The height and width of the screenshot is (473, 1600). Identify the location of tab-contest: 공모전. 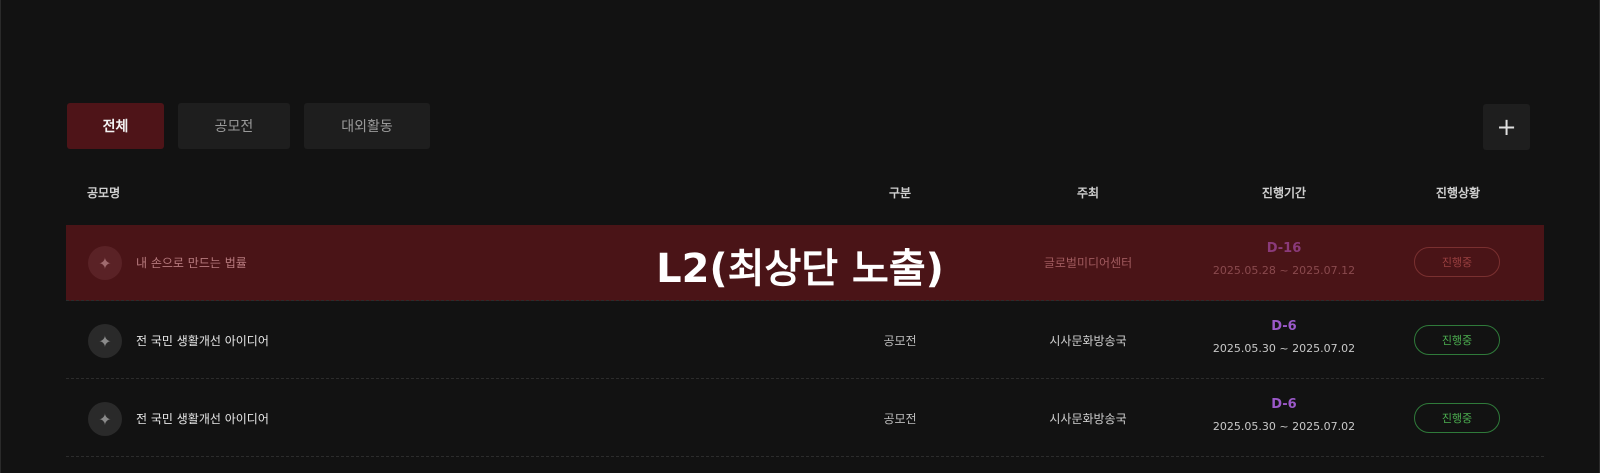
(234, 126).